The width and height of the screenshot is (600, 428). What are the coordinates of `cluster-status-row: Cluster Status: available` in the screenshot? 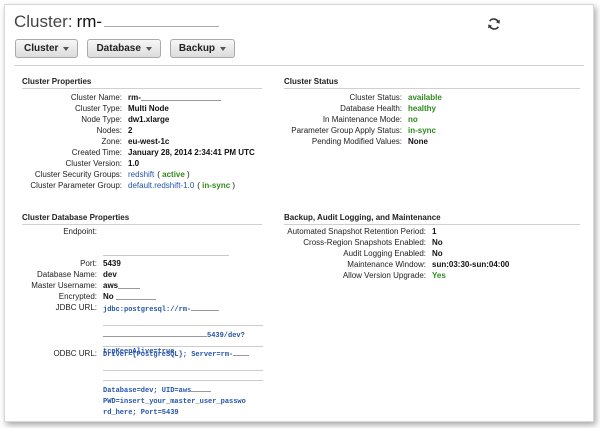 It's located at (363, 97).